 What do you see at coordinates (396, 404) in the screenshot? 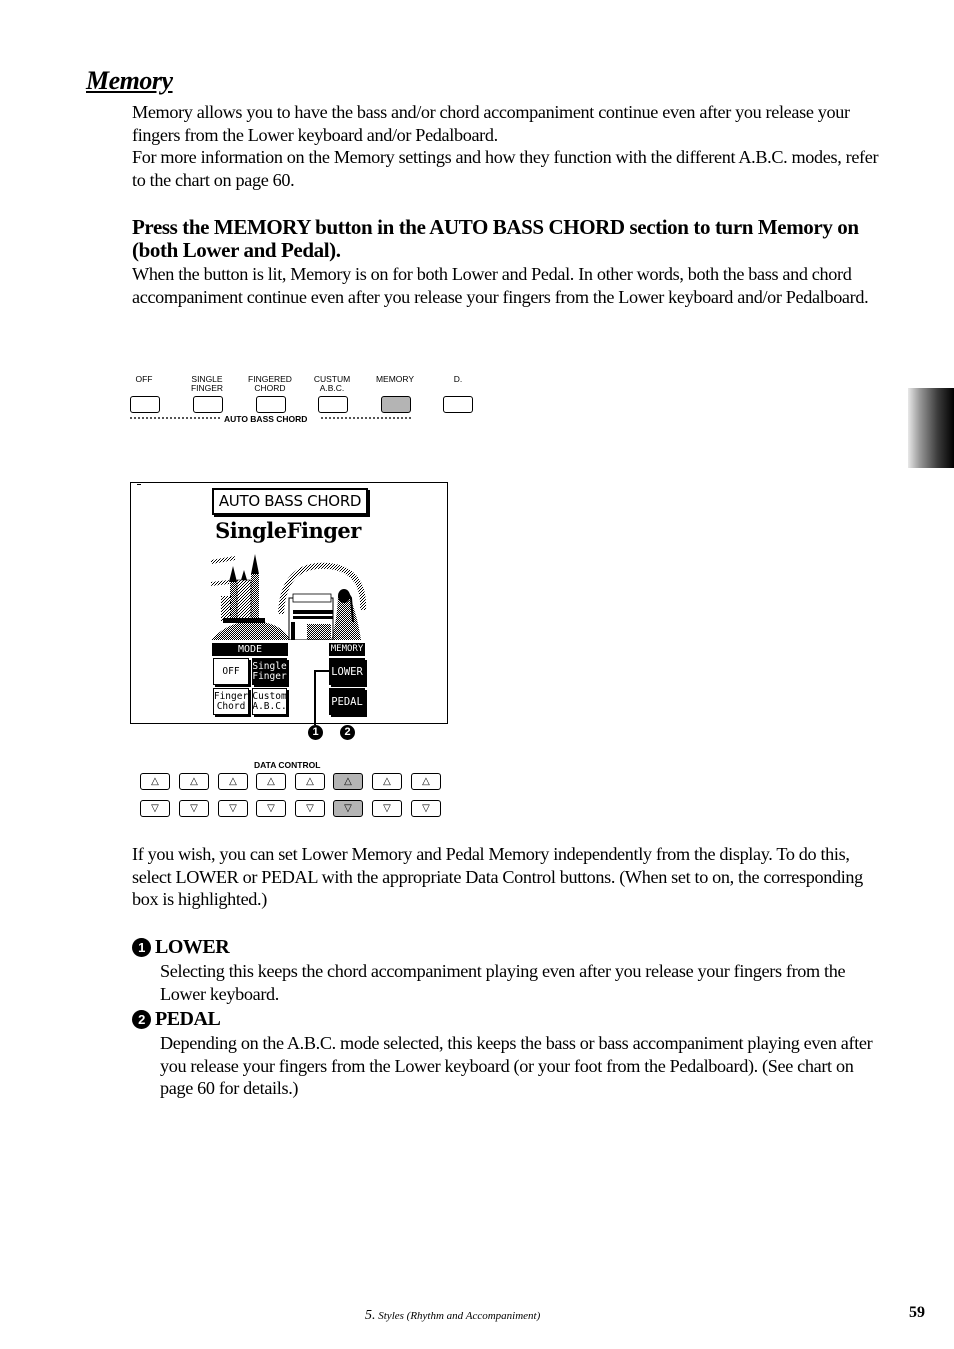
I see `abc-memory-button` at bounding box center [396, 404].